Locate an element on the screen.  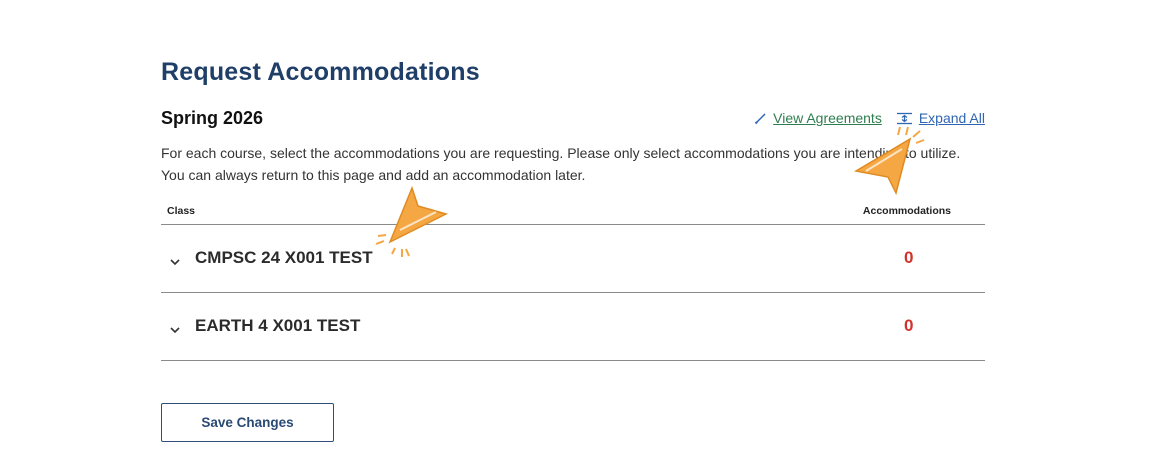
expand-all-label: Expand All is located at coordinates (951, 118).